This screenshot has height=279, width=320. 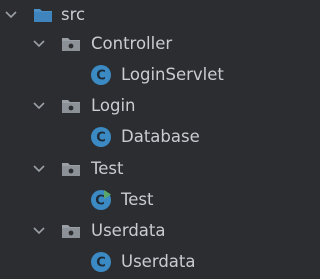 What do you see at coordinates (132, 43) in the screenshot?
I see `tree-node-label: Controller` at bounding box center [132, 43].